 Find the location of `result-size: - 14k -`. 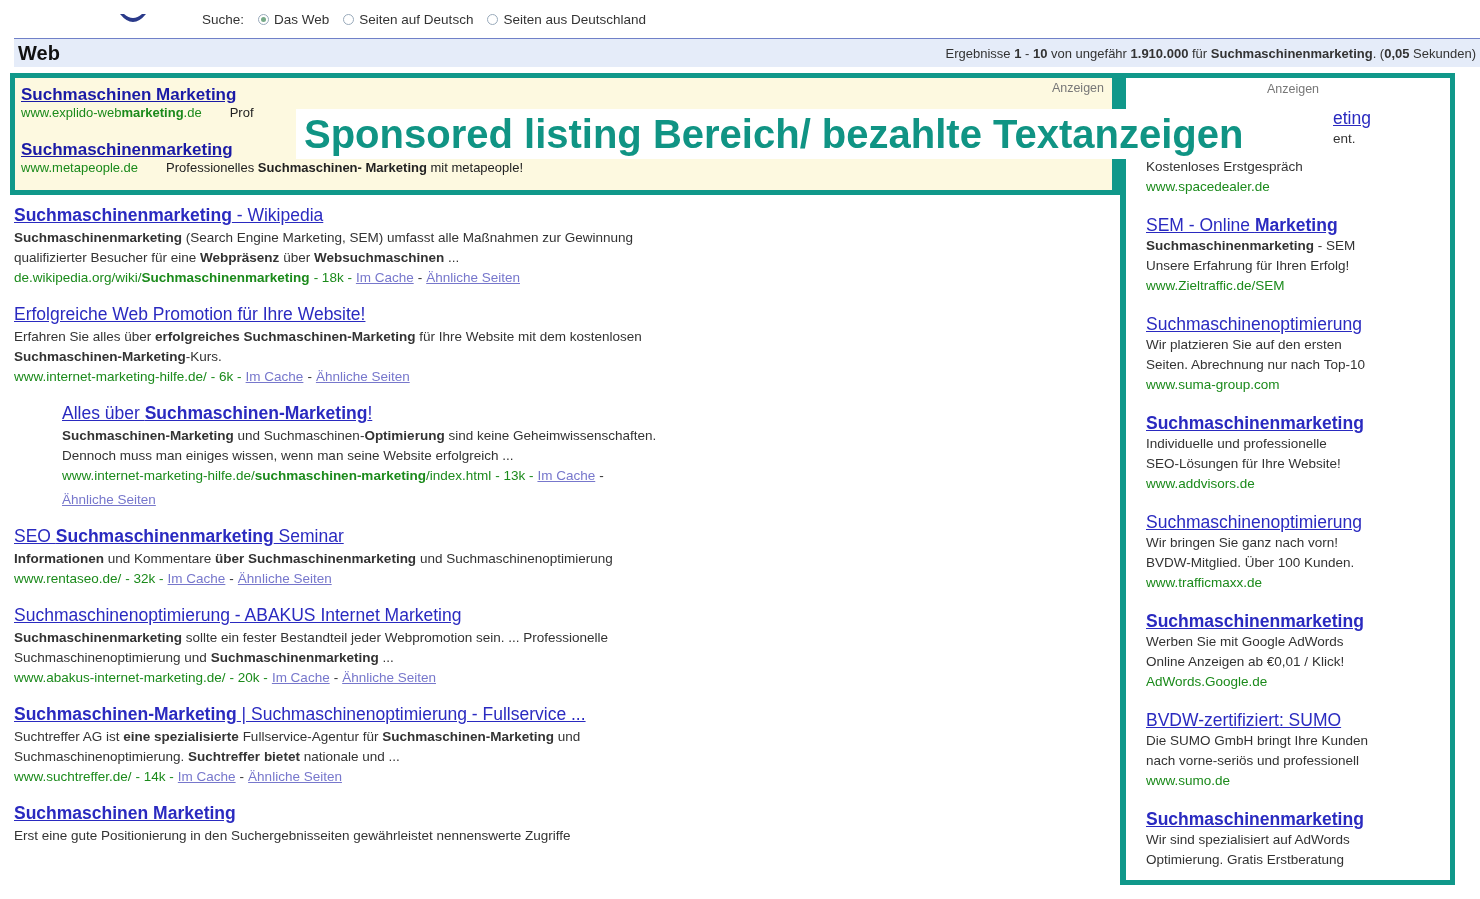

result-size: - 14k - is located at coordinates (154, 777).